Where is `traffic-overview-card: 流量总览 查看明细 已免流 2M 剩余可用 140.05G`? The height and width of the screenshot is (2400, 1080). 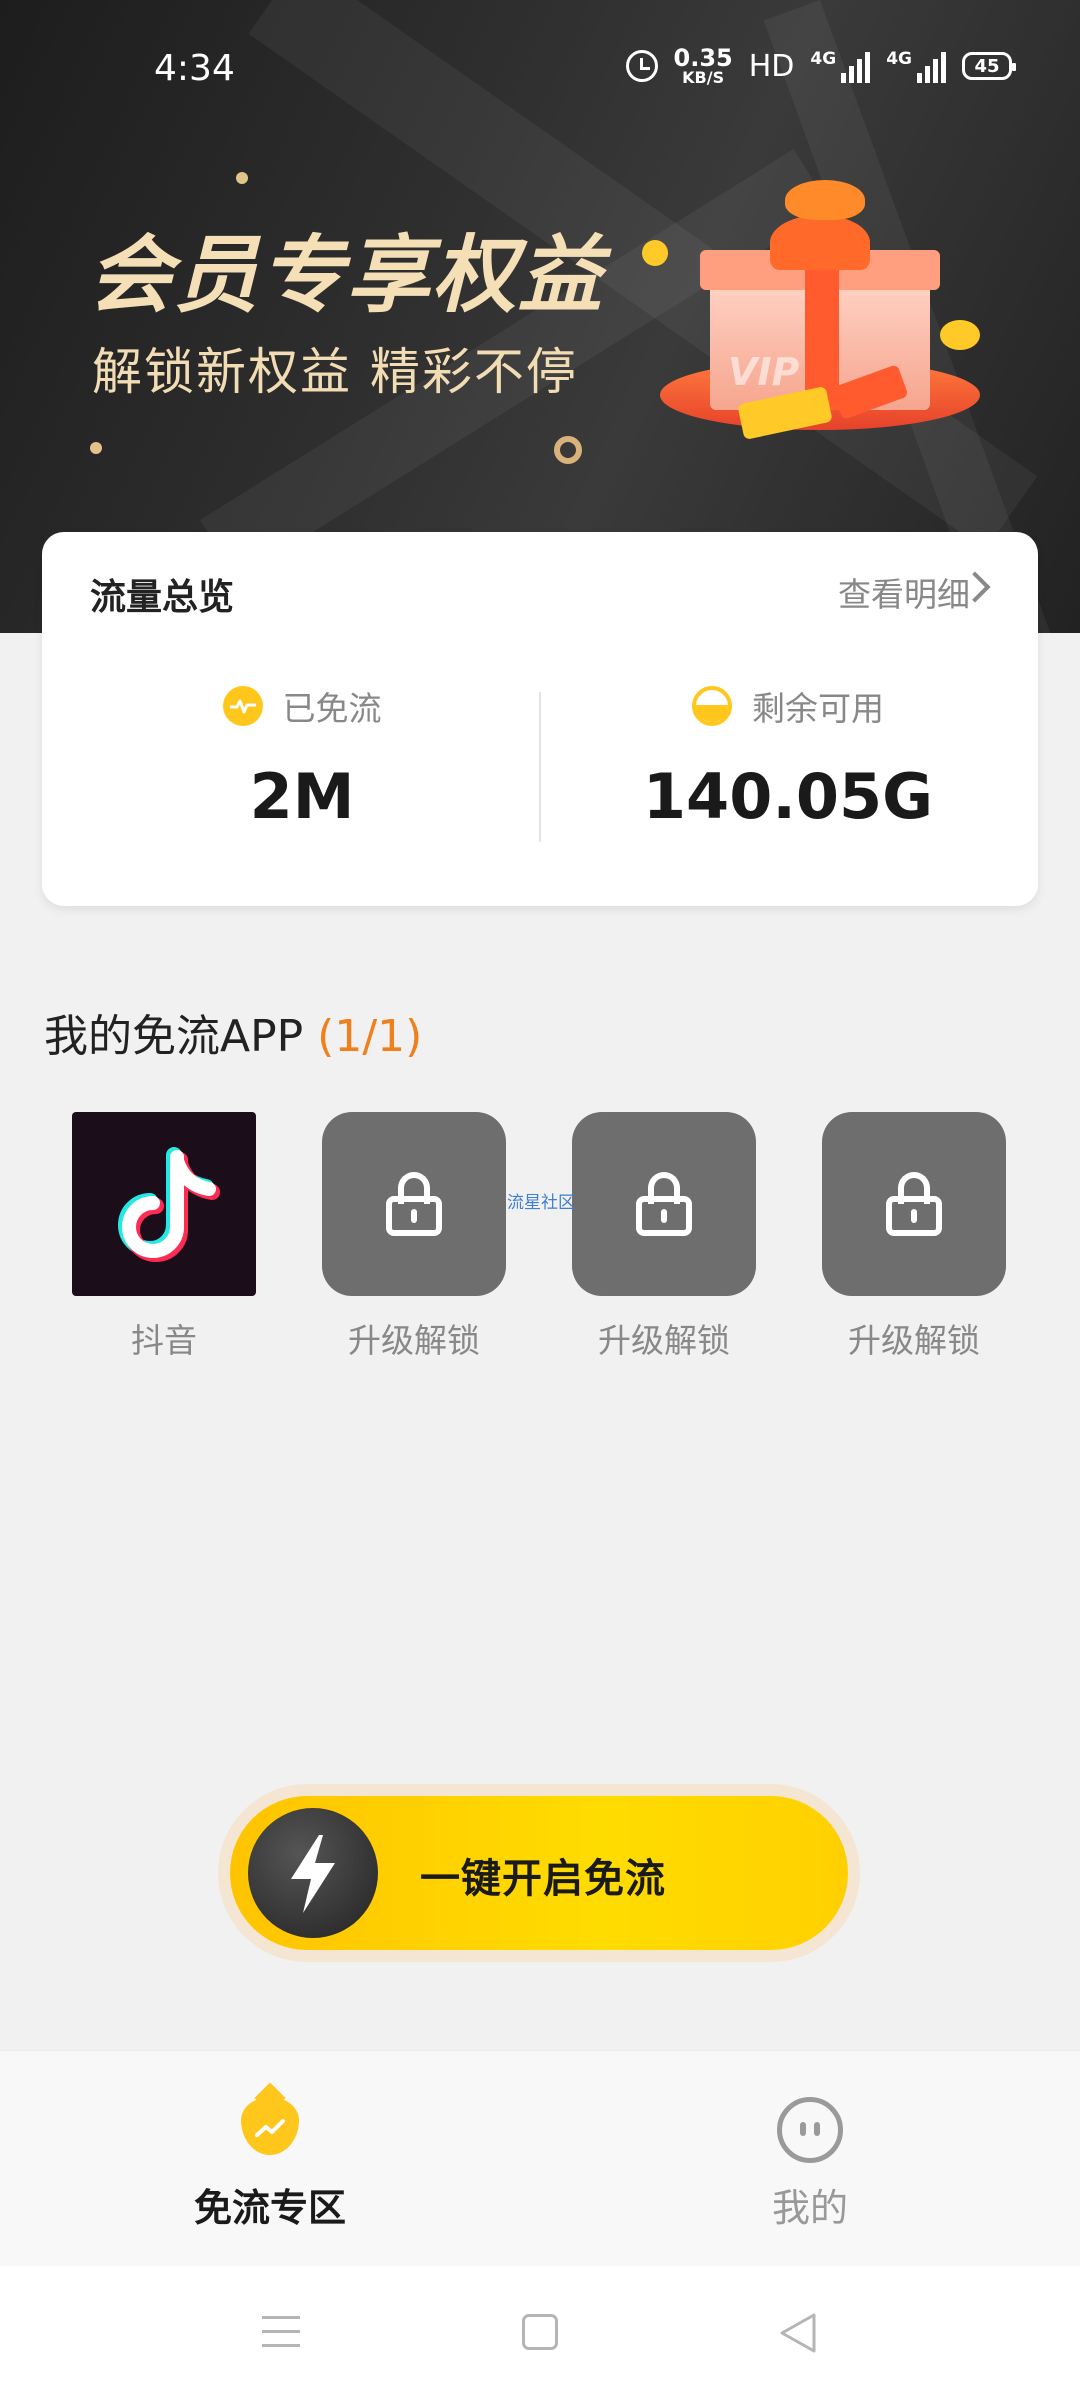 traffic-overview-card: 流量总览 查看明细 已免流 2M 剩余可用 140.05G is located at coordinates (540, 719).